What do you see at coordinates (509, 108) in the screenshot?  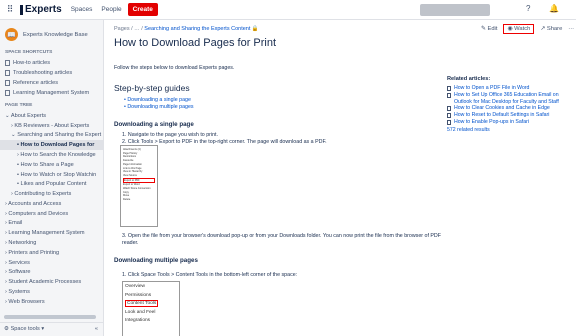 I see `related-link: How to Clear Cookies and Cache in Edge` at bounding box center [509, 108].